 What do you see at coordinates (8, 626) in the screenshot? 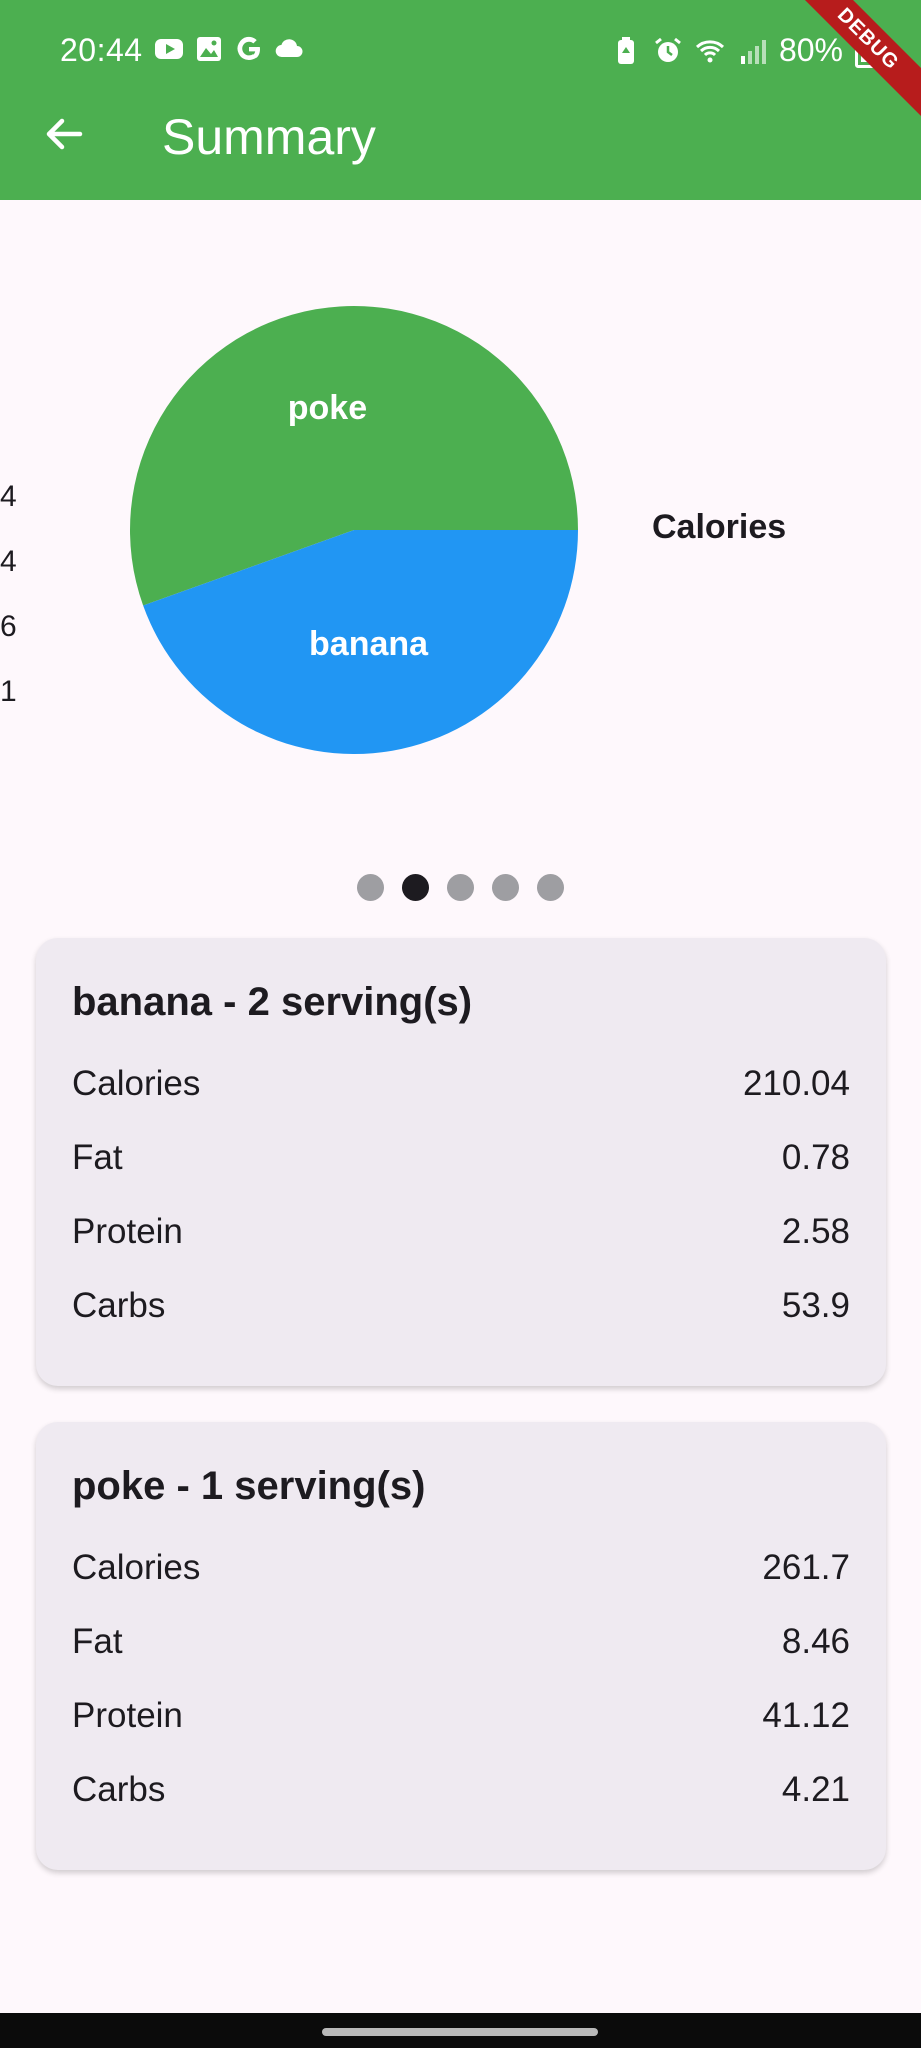
I see `axis-number: 6` at bounding box center [8, 626].